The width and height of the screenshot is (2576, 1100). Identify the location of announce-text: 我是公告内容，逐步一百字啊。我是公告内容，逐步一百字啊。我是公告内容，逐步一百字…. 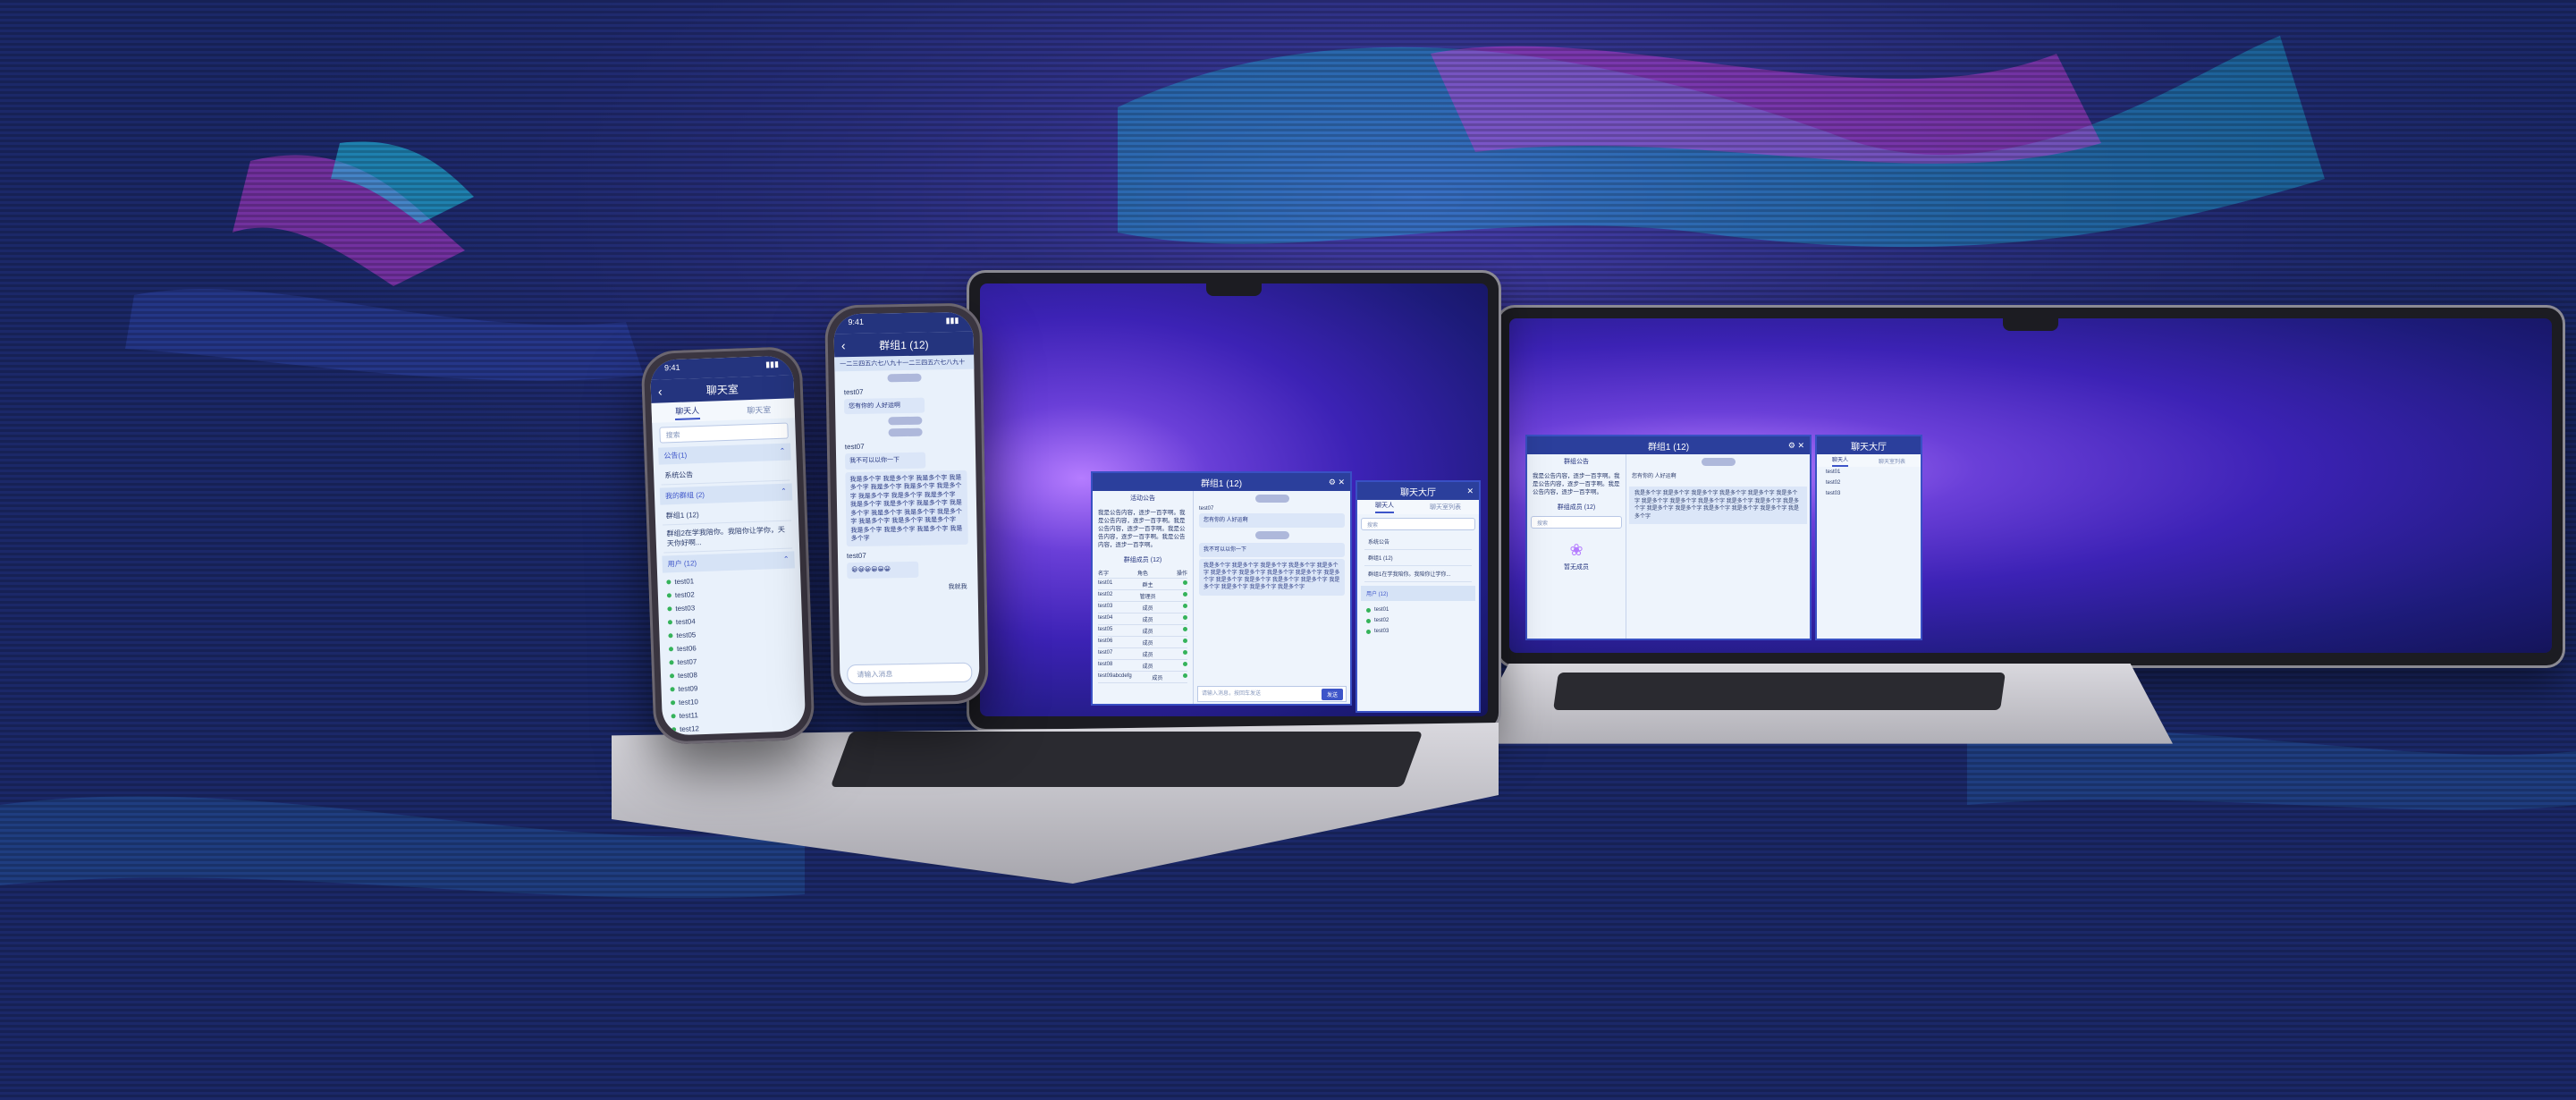
(1576, 484).